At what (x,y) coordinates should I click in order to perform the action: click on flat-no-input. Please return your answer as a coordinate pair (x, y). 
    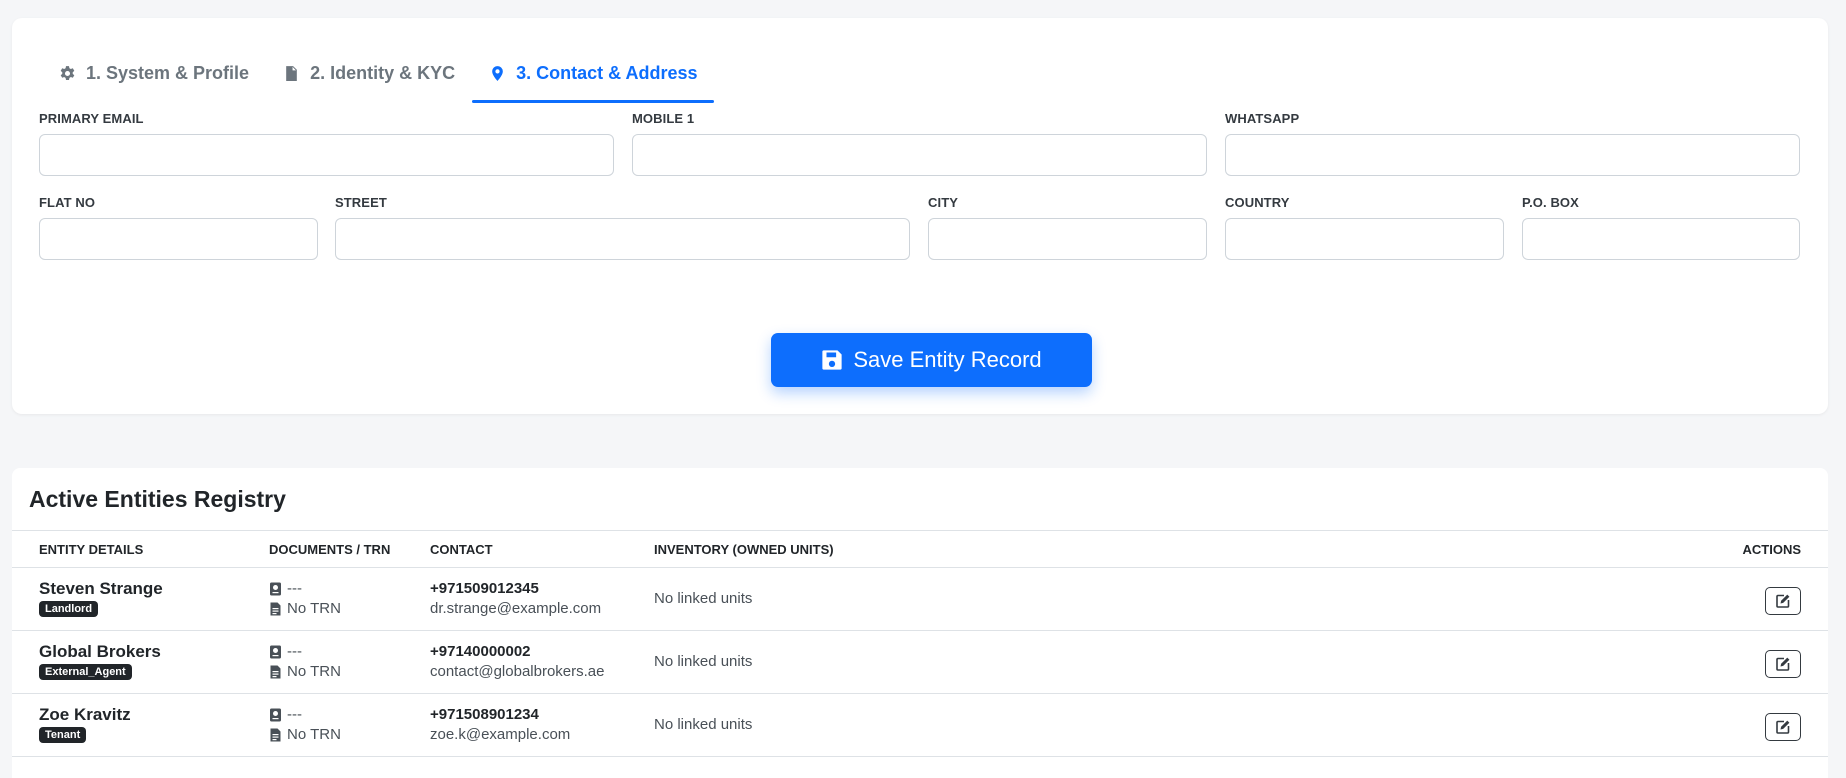
    Looking at the image, I should click on (178, 239).